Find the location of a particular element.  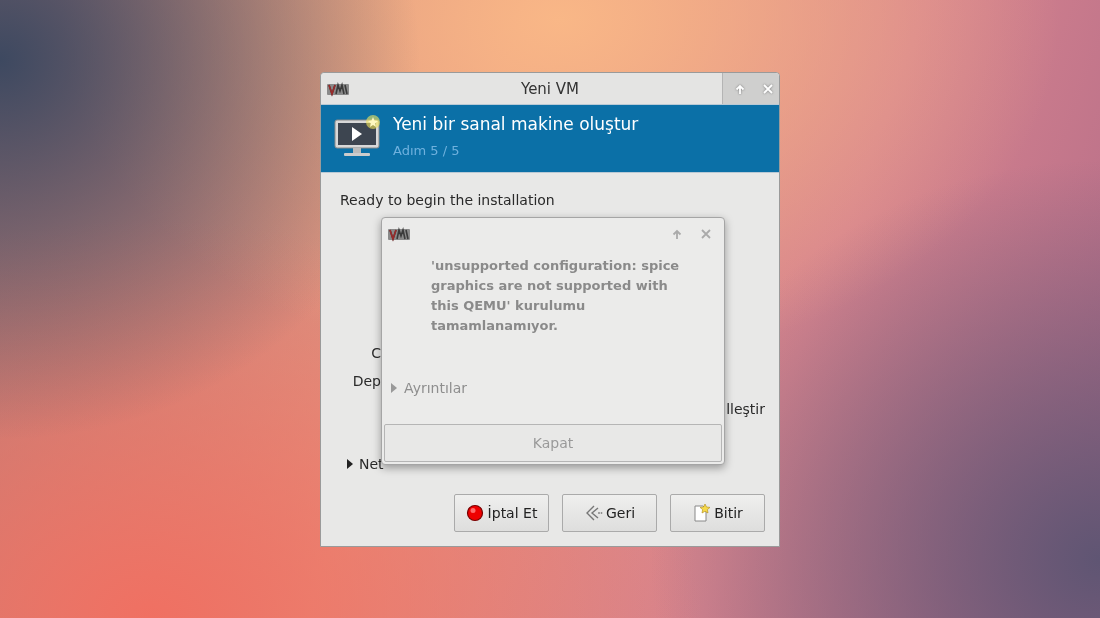

checkbox-label: lleştir is located at coordinates (745, 409).